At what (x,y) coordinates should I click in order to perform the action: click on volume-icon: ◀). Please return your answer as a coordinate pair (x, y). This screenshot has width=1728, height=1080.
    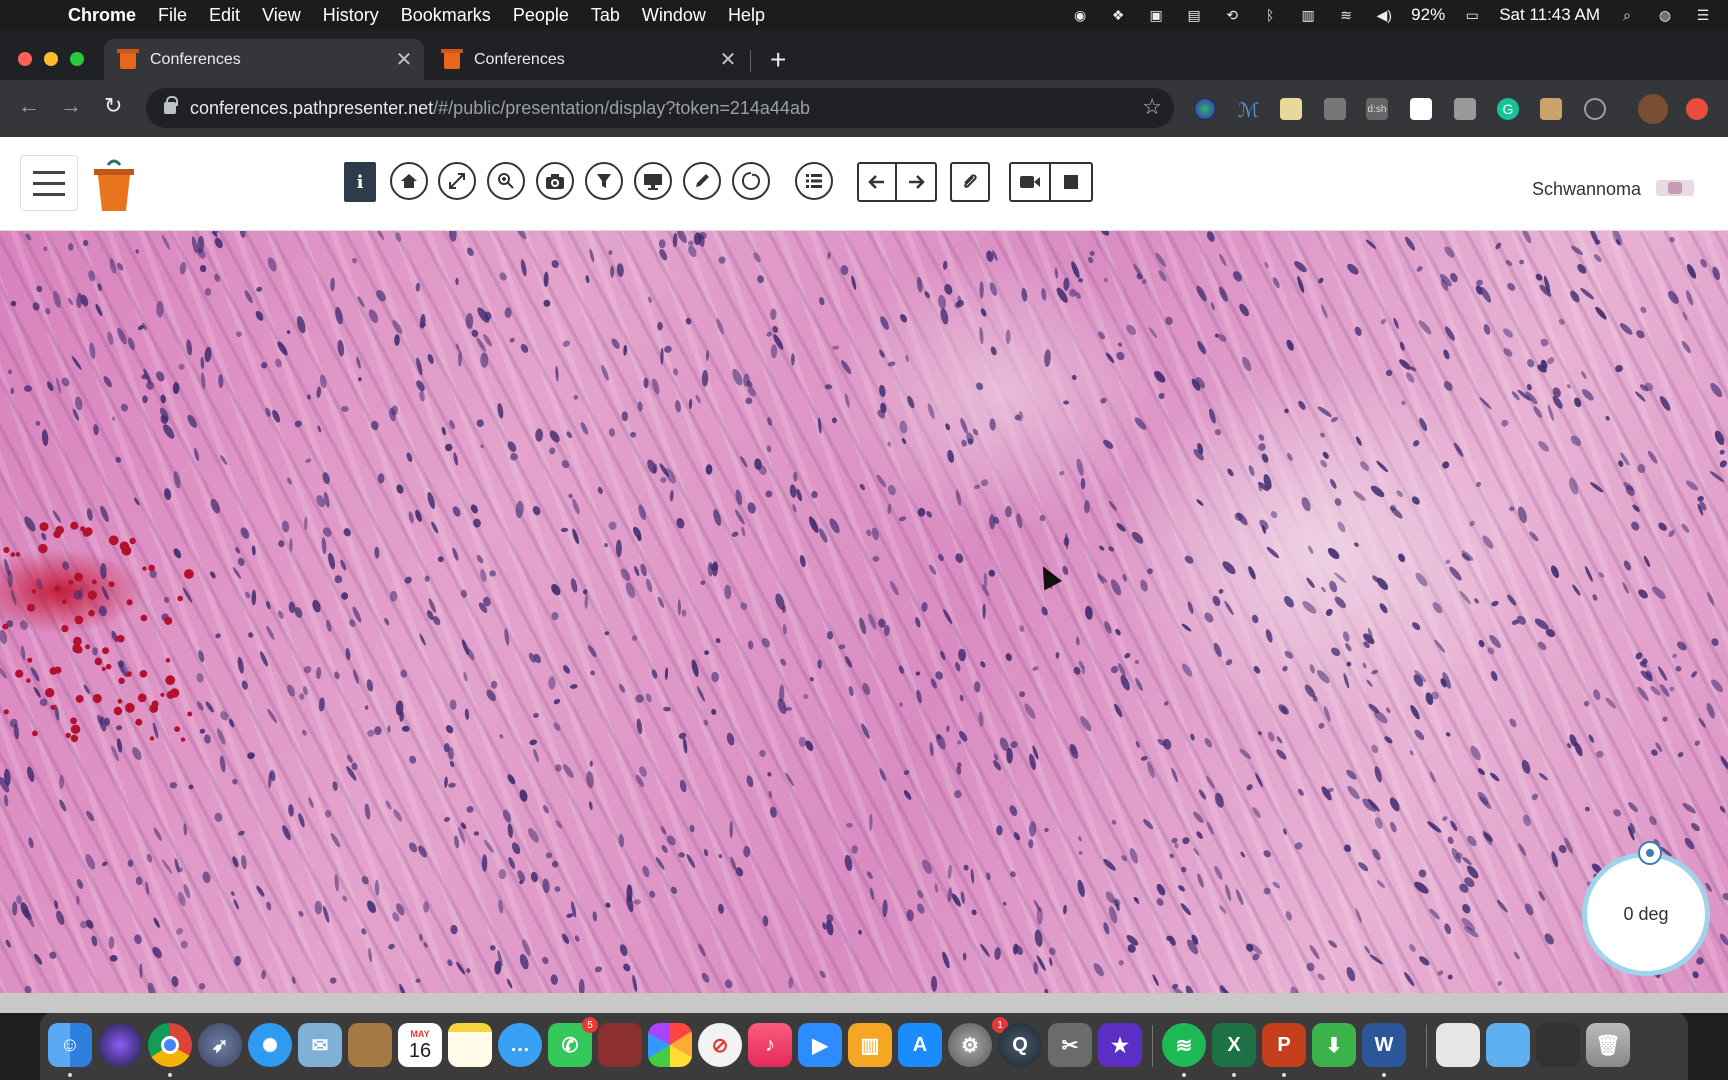
    Looking at the image, I should click on (1384, 15).